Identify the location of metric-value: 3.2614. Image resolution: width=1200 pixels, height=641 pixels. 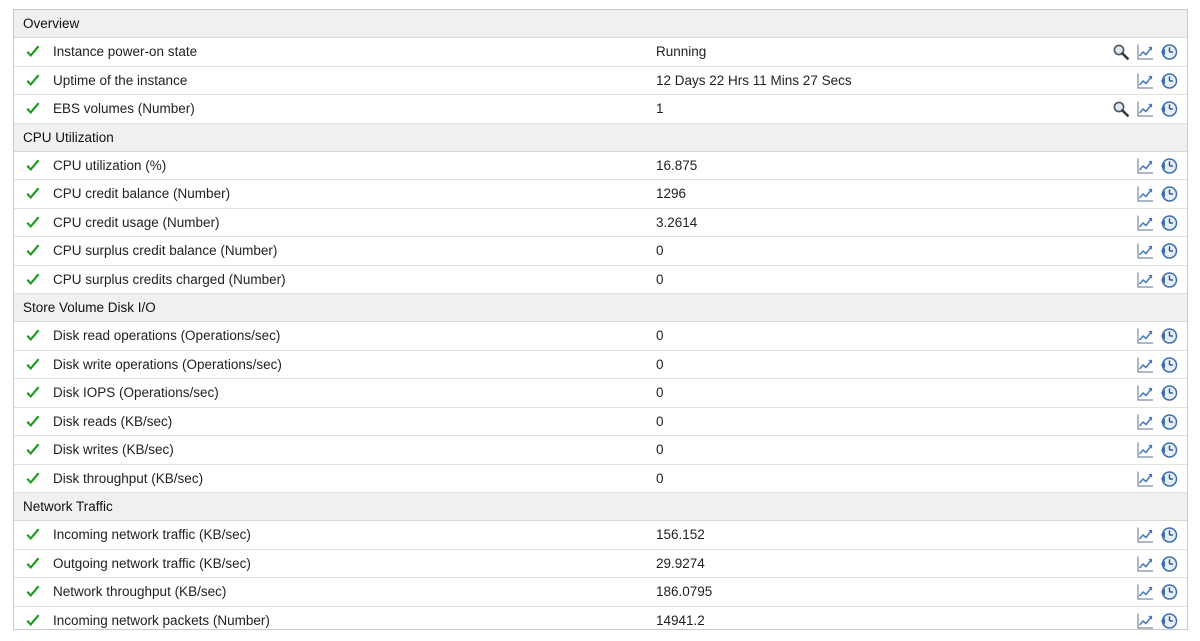
(677, 222).